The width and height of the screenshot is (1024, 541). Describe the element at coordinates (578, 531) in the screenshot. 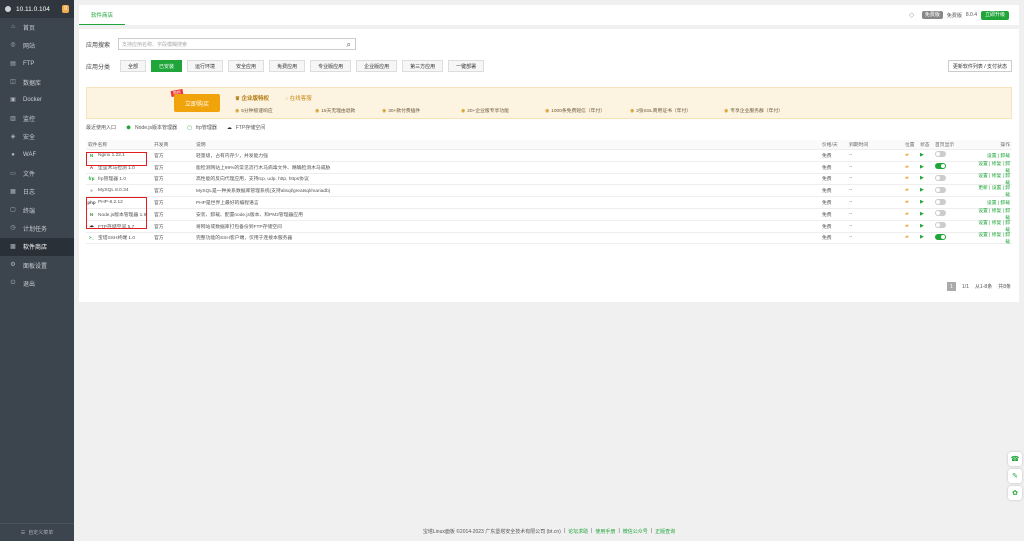

I see `footer-link-forum: 论坛求助` at that location.